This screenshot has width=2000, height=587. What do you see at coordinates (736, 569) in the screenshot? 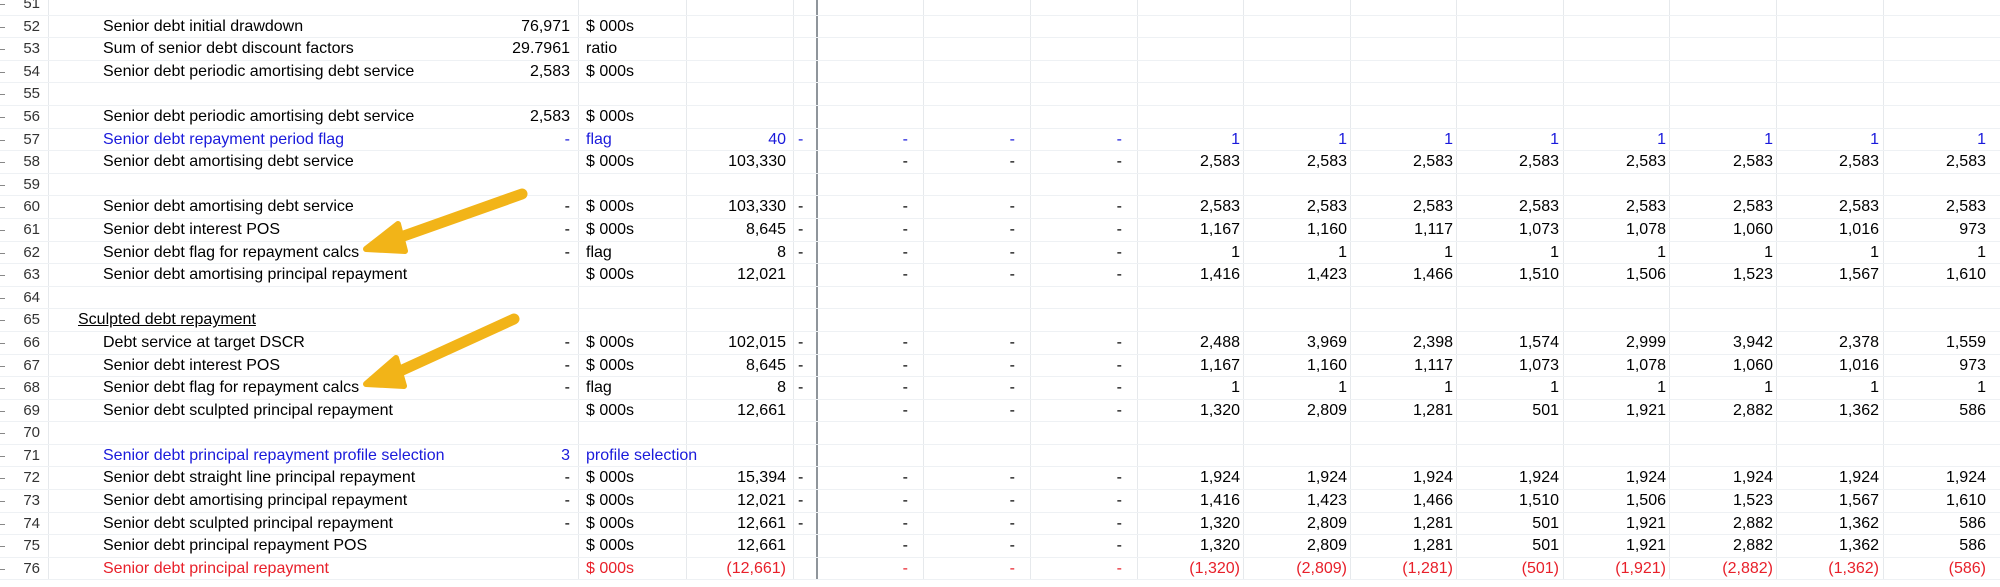
I see `total-cell: (12,661)` at bounding box center [736, 569].